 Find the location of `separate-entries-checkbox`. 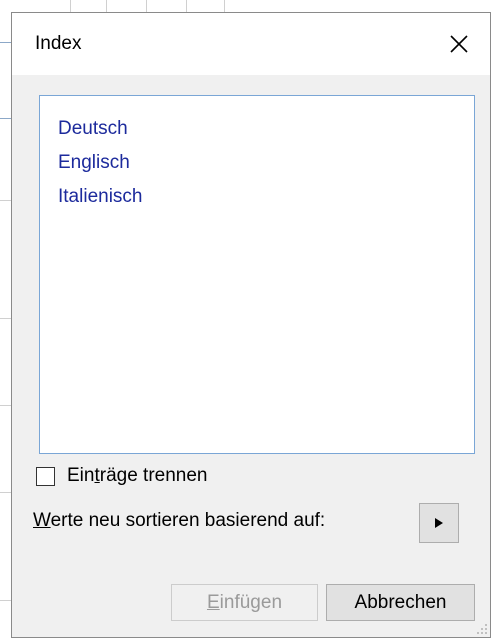

separate-entries-checkbox is located at coordinates (45, 476).